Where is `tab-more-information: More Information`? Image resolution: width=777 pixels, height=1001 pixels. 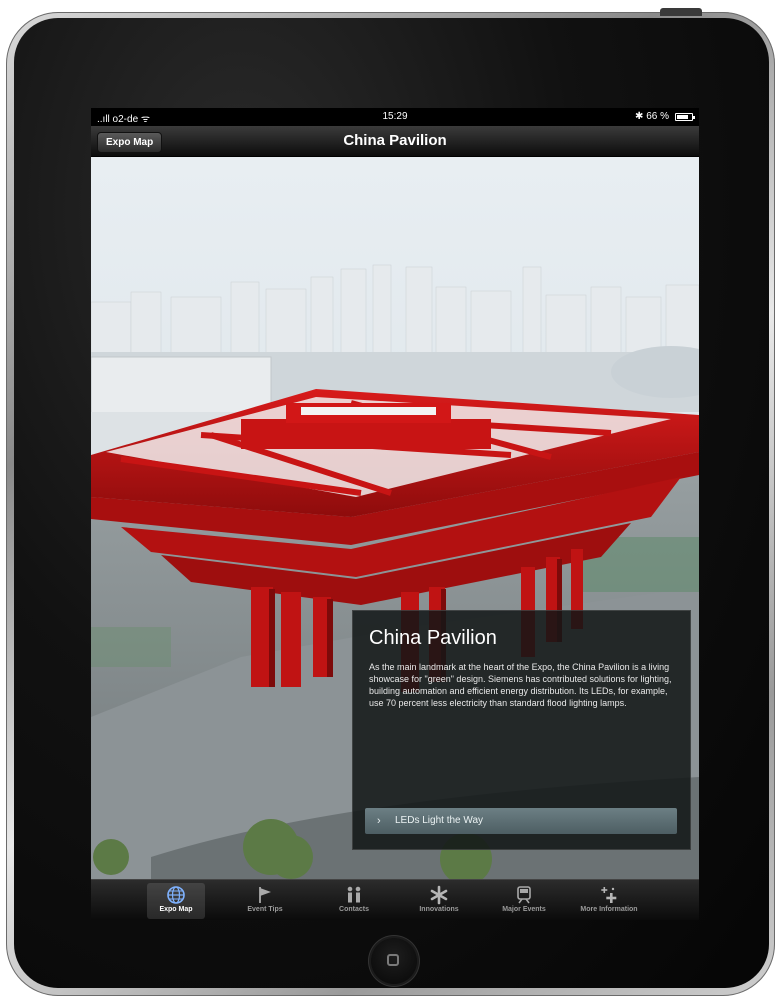 tab-more-information: More Information is located at coordinates (609, 901).